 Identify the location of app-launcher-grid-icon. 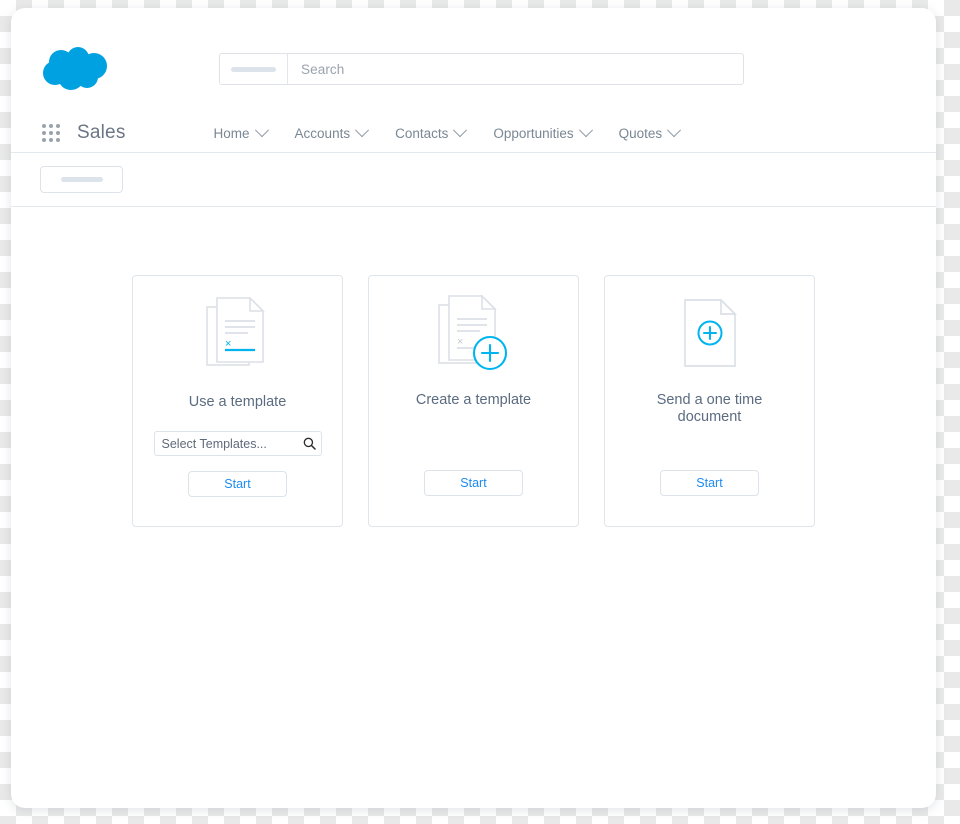
(51, 133).